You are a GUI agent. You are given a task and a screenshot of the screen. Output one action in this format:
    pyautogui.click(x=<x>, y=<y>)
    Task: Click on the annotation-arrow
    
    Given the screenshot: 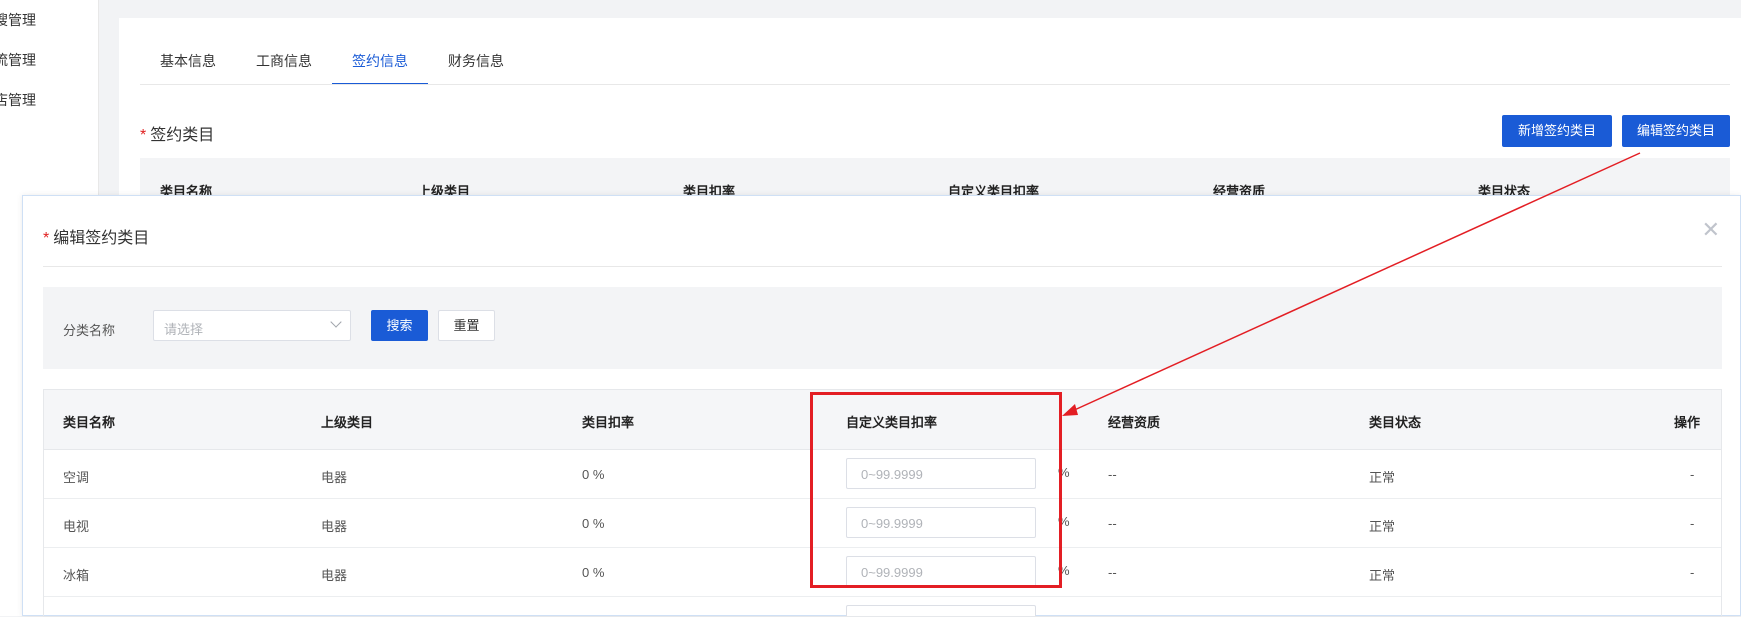 What is the action you would take?
    pyautogui.click(x=1351, y=284)
    